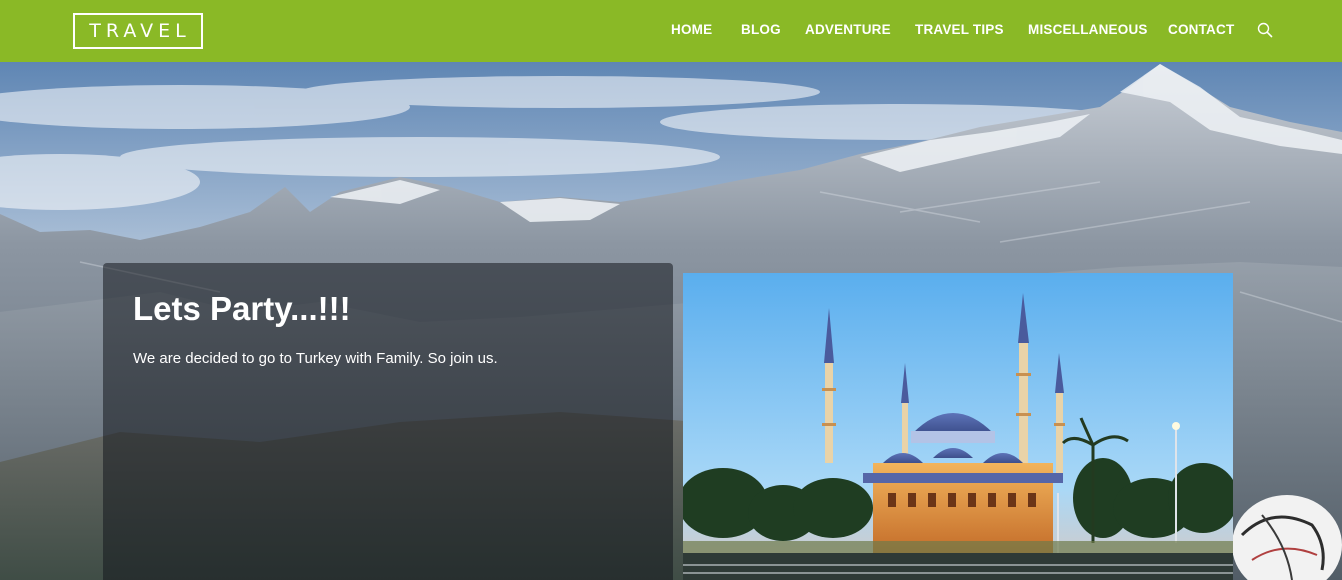 This screenshot has height=580, width=1342. What do you see at coordinates (761, 29) in the screenshot?
I see `nav-blog: BLOG` at bounding box center [761, 29].